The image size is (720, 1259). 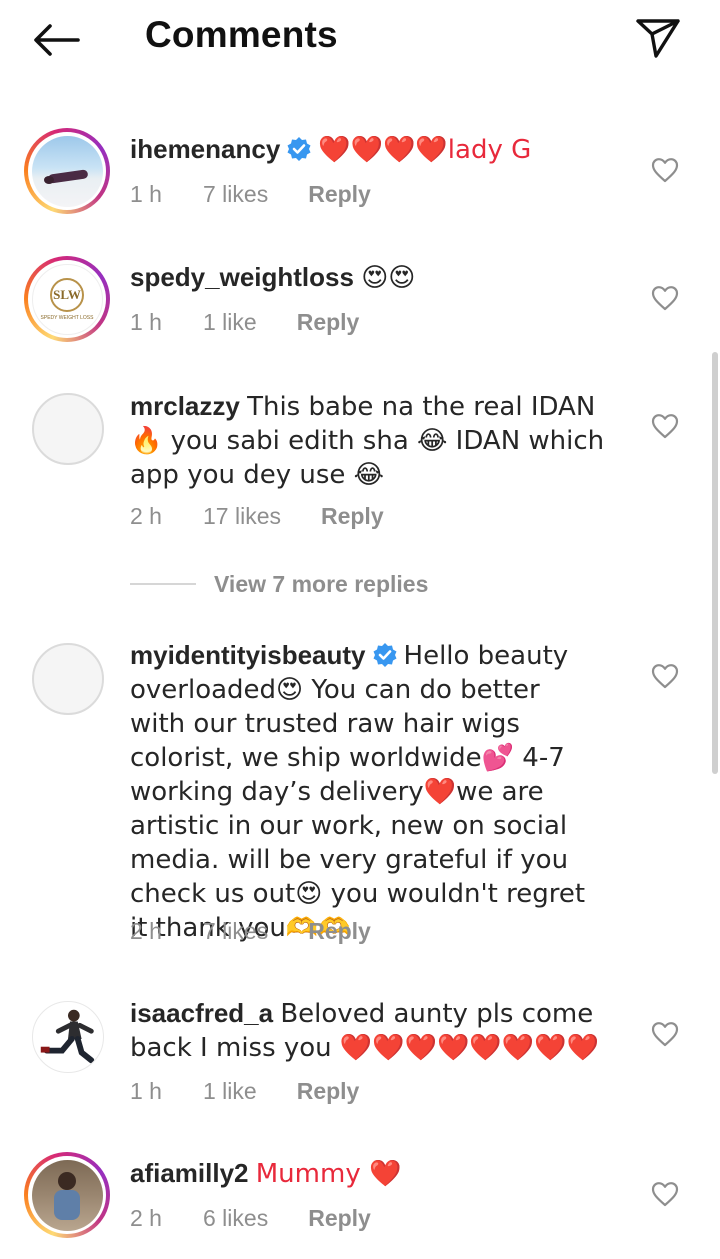 I want to click on back-button, so click(x=56, y=40).